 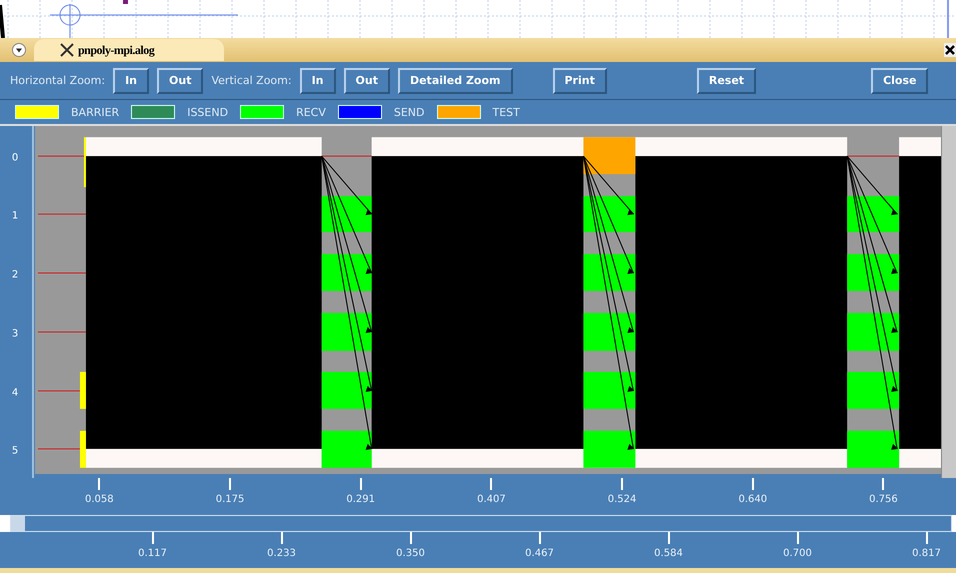 I want to click on collapse-icon, so click(x=19, y=50).